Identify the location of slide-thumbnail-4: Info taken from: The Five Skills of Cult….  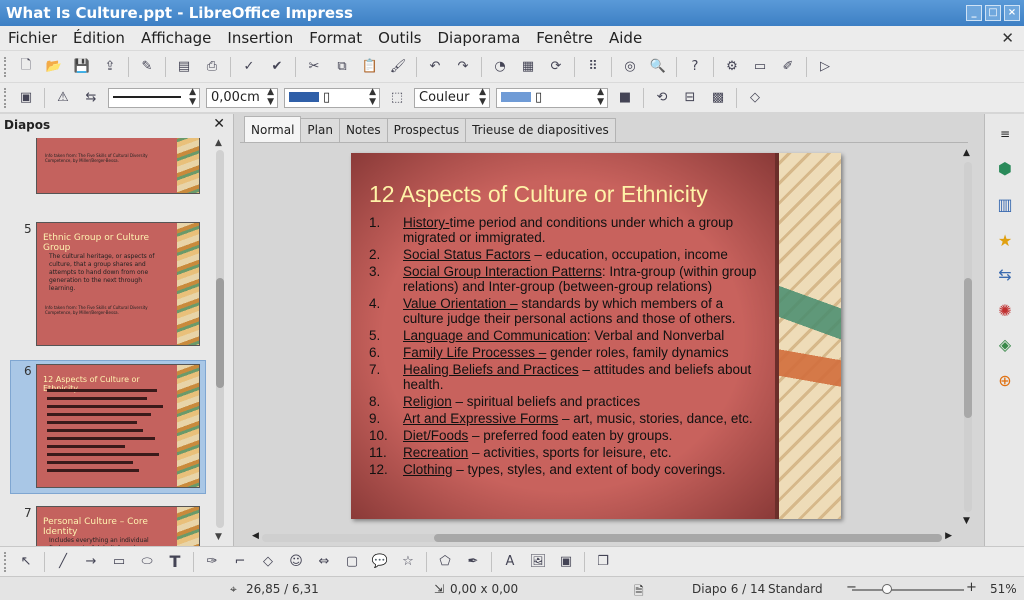
(118, 166).